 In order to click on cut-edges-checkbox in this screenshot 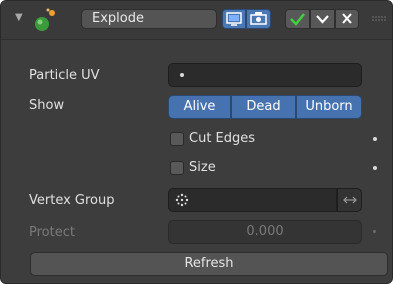, I will do `click(177, 139)`.